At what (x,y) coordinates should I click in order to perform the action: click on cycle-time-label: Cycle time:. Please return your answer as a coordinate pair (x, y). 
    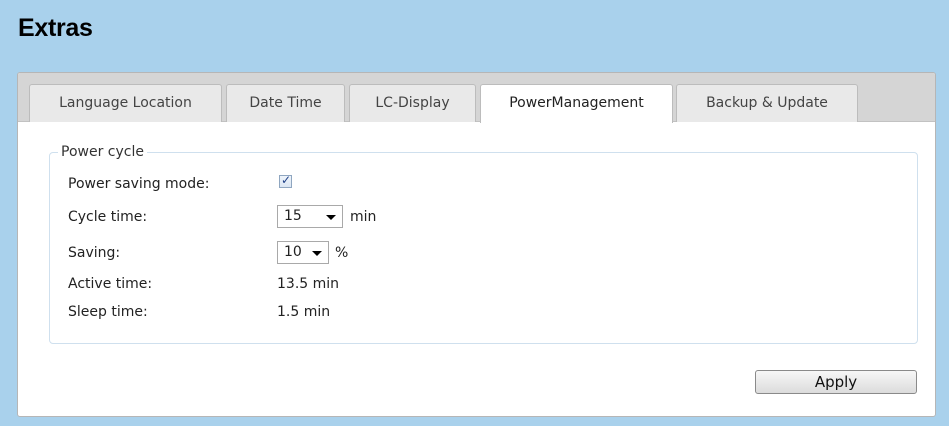
    Looking at the image, I should click on (108, 217).